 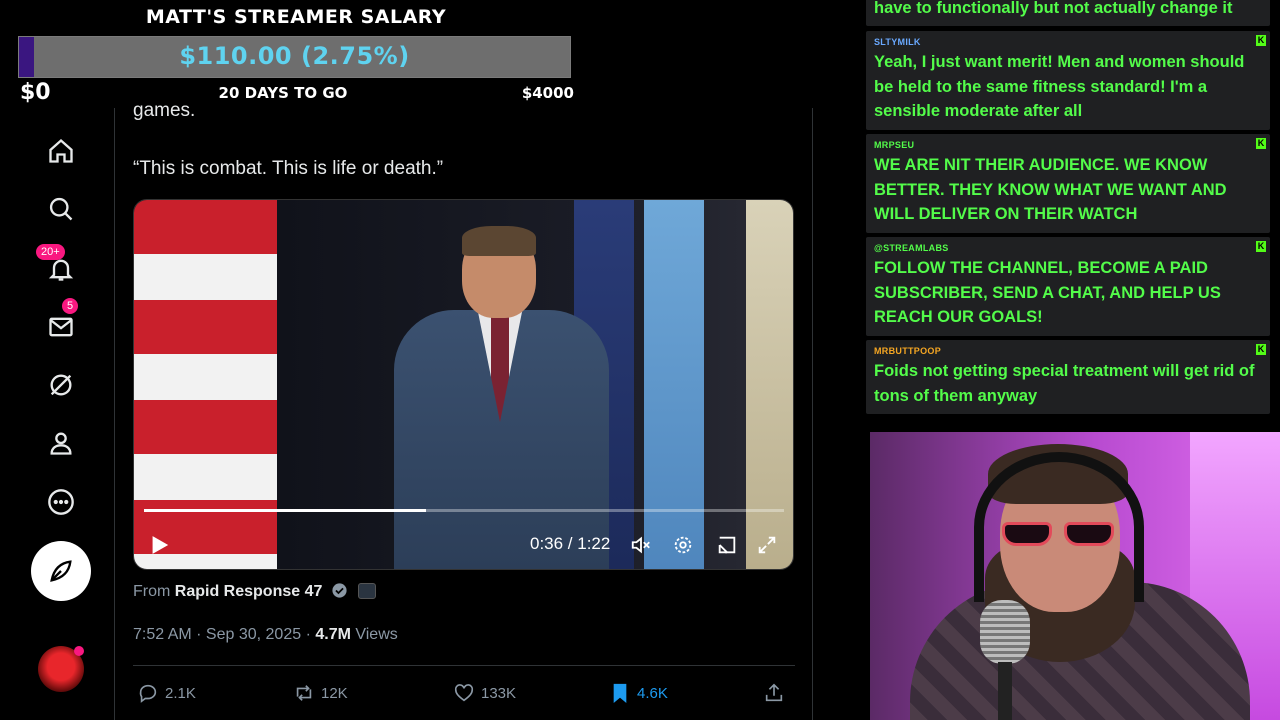 I want to click on grok-icon, so click(x=61, y=385).